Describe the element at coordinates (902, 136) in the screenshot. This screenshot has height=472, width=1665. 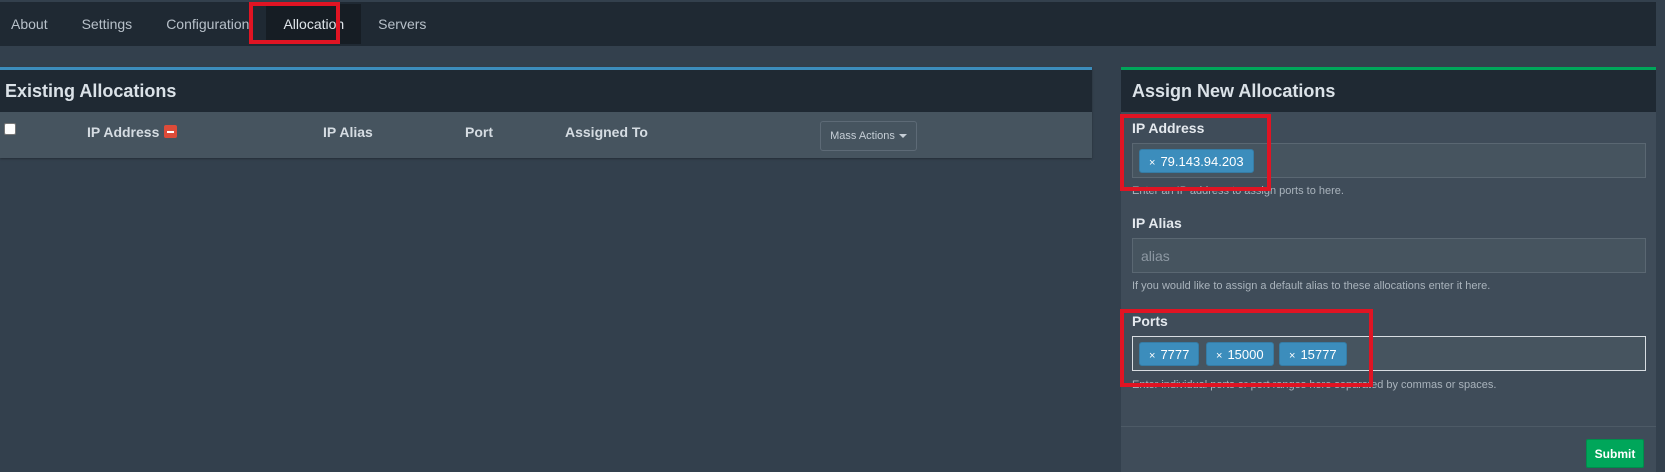
I see `caret-down-icon` at that location.